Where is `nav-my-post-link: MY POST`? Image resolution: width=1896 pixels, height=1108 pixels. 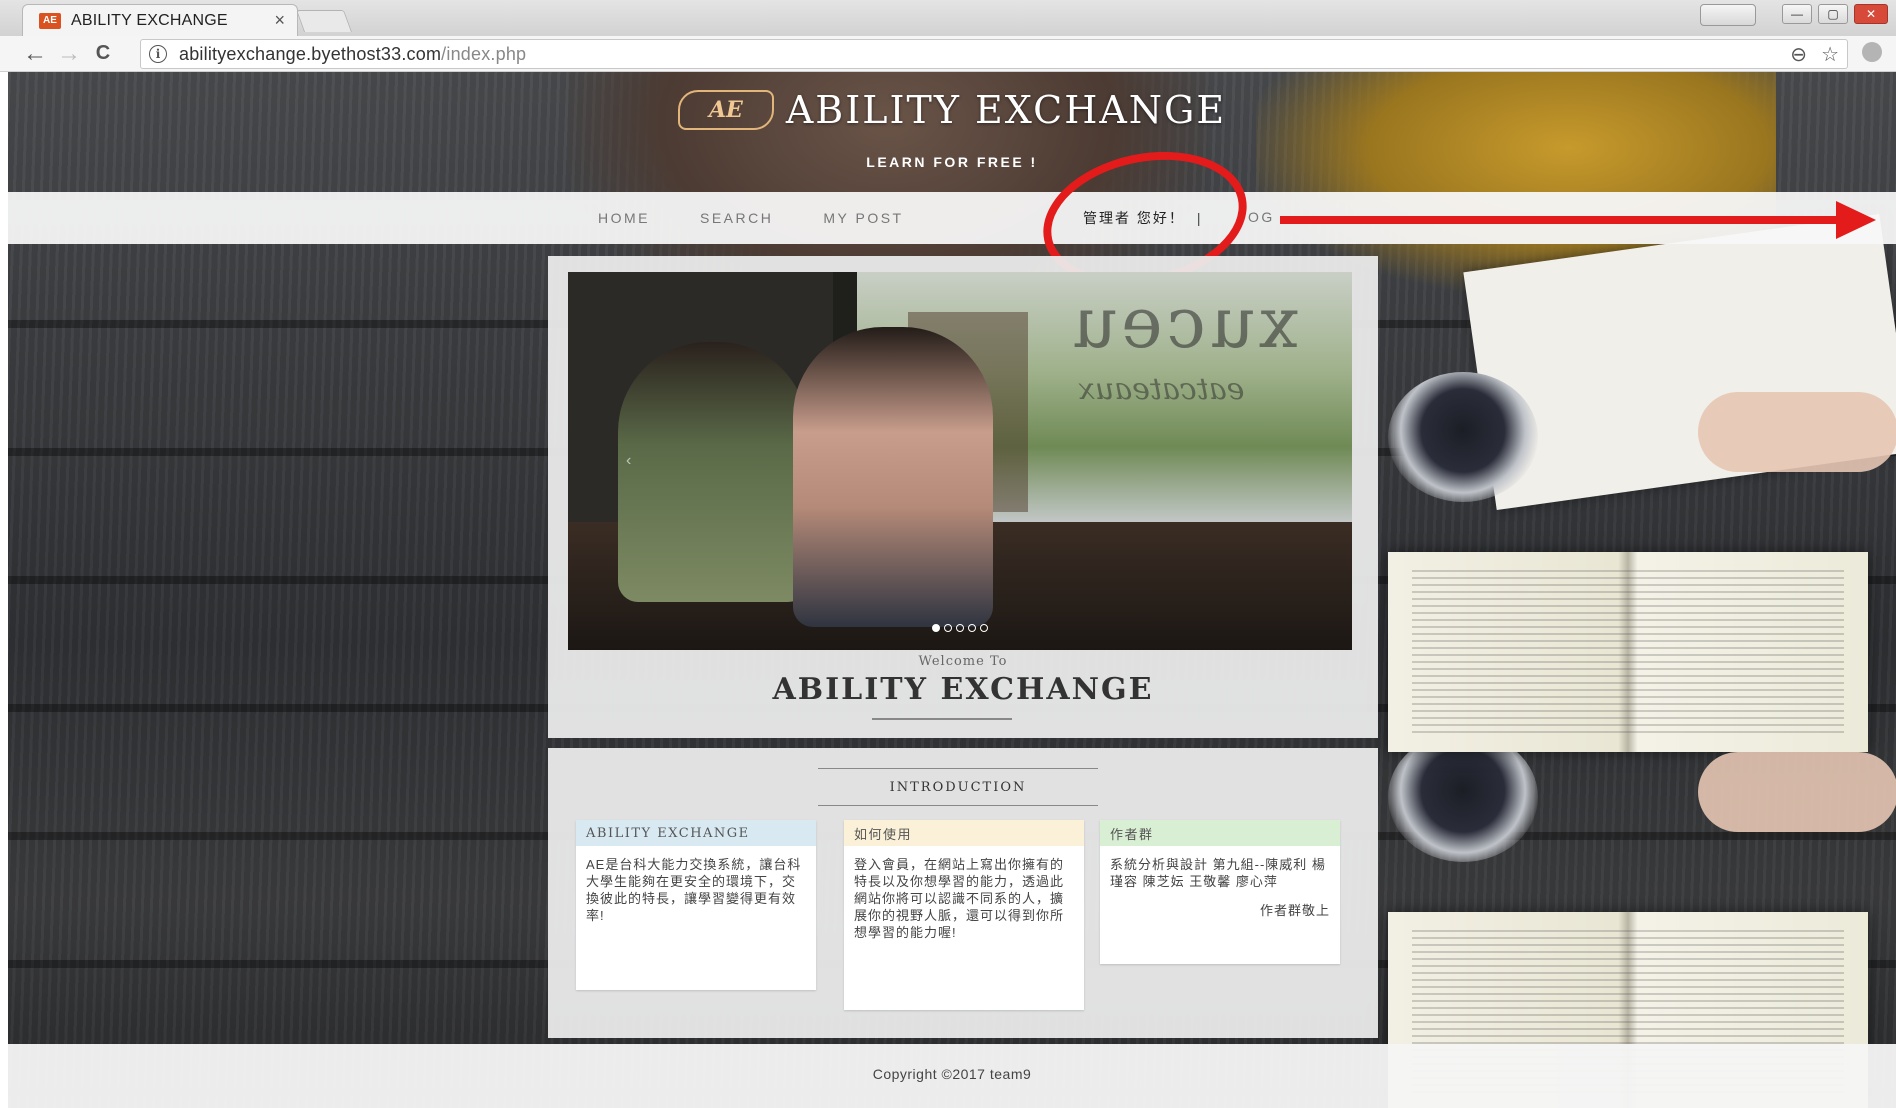 nav-my-post-link: MY POST is located at coordinates (863, 218).